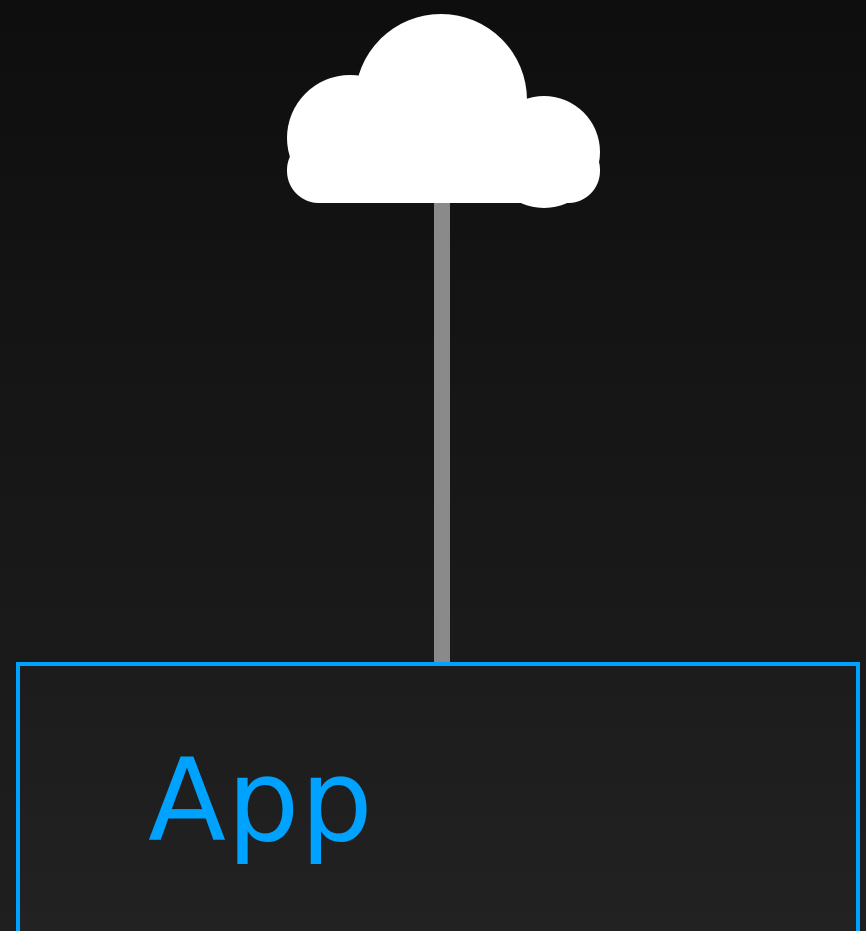 This screenshot has width=866, height=931. I want to click on app-label: App, so click(261, 800).